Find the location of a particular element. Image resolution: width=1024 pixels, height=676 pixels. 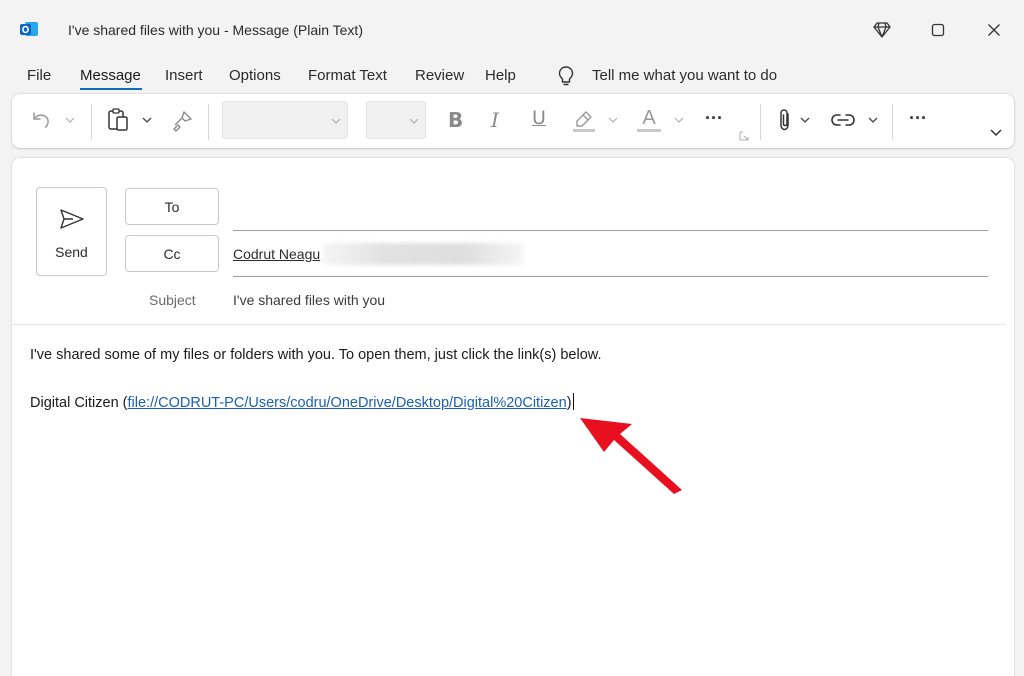

highlight-button is located at coordinates (584, 121).